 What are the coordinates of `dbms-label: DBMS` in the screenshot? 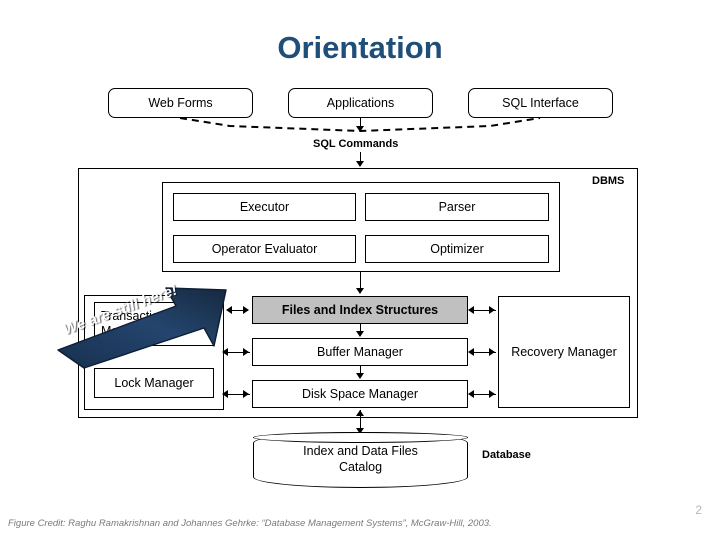 It's located at (608, 181).